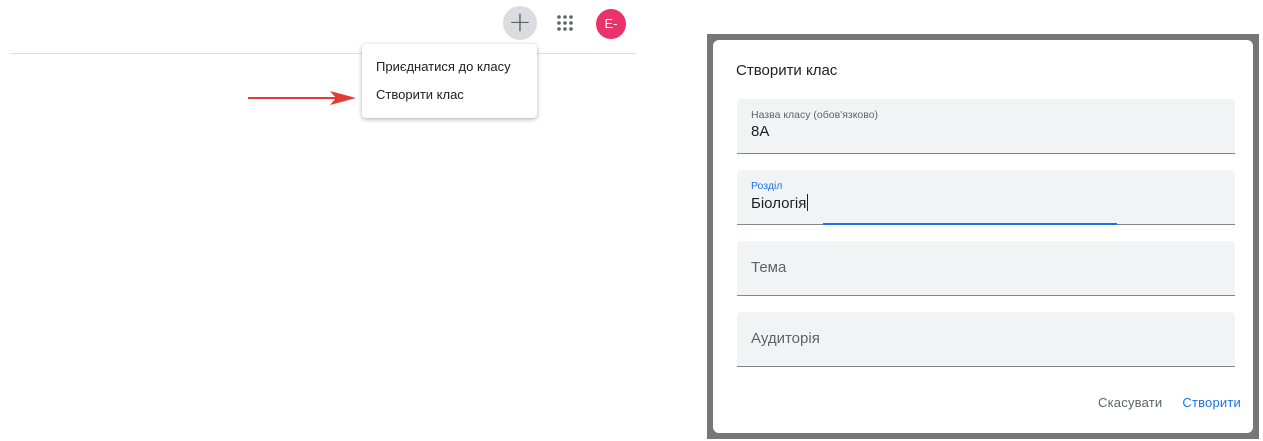 Image resolution: width=1263 pixels, height=441 pixels. Describe the element at coordinates (787, 70) in the screenshot. I see `dialog-title: Створити клас` at that location.